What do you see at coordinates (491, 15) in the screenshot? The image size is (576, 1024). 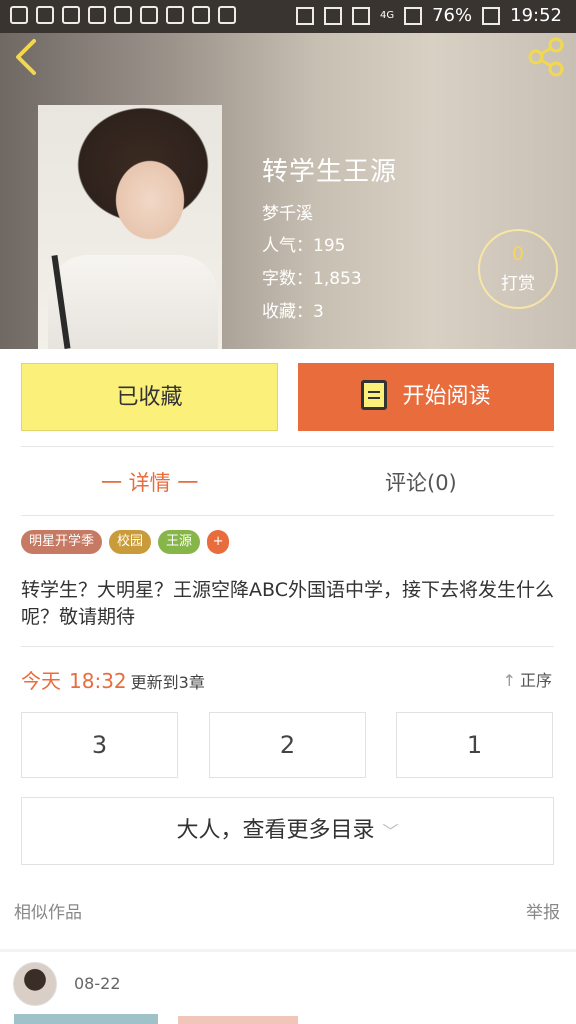 I see `battery-icon` at bounding box center [491, 15].